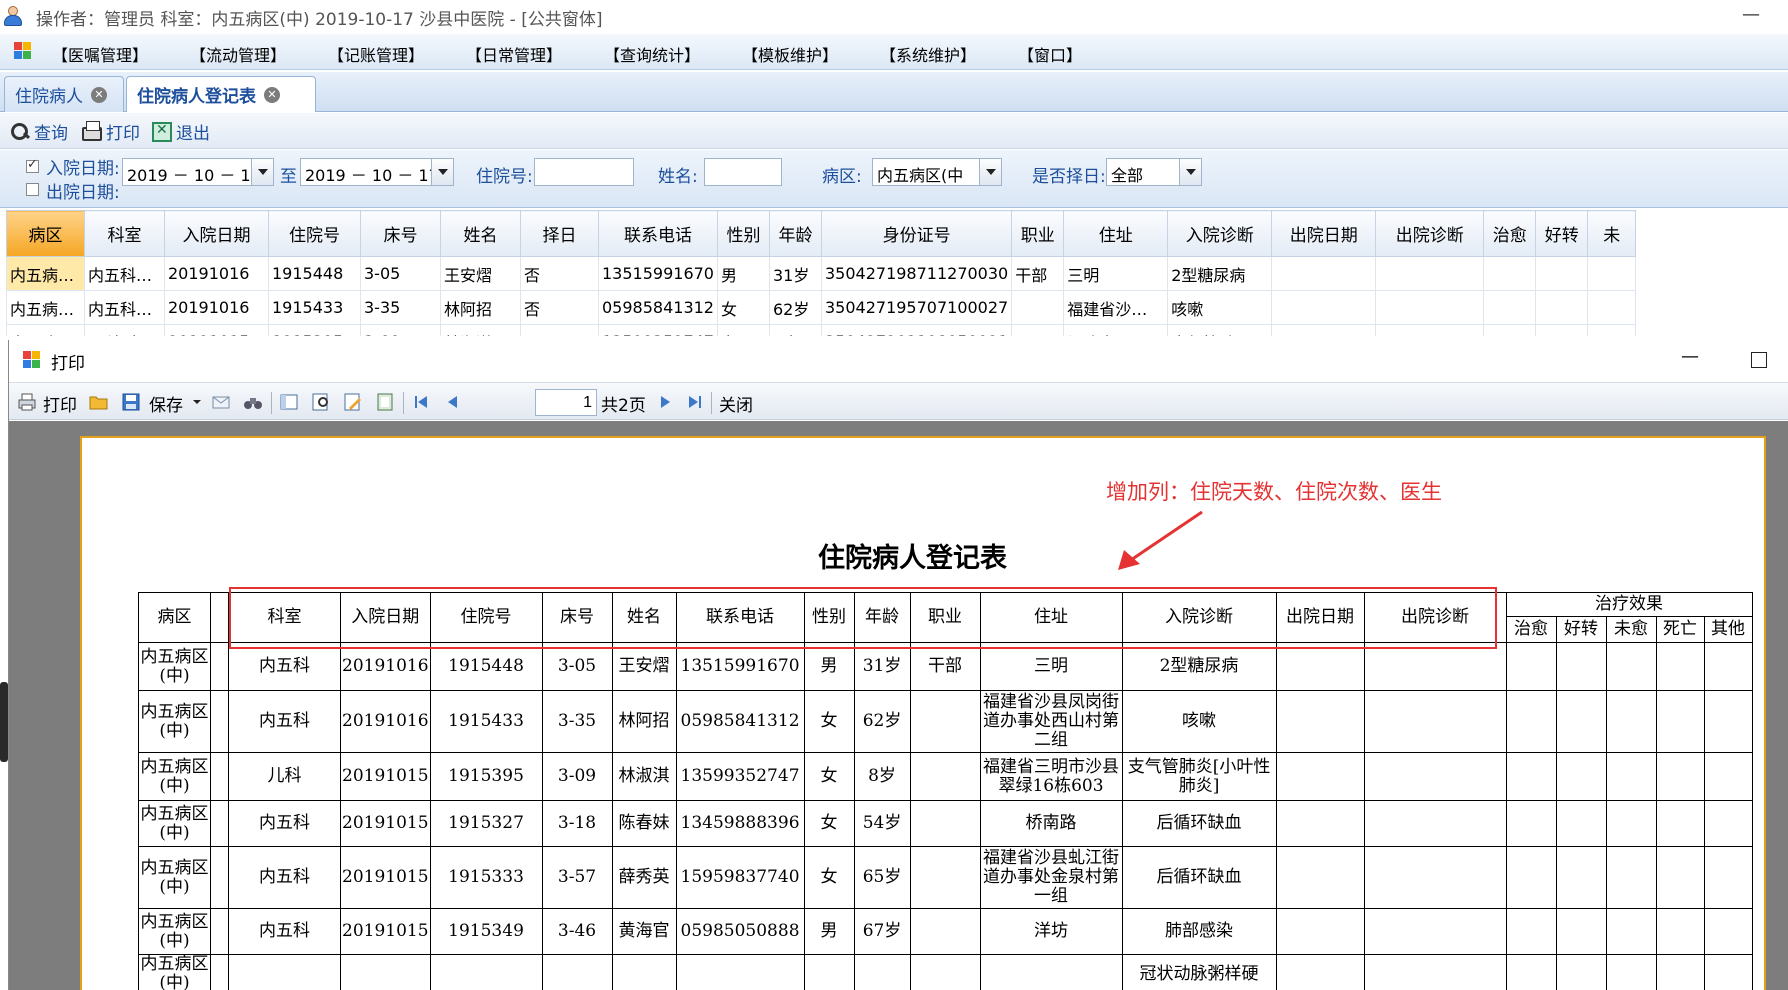  I want to click on zoom-icon, so click(321, 402).